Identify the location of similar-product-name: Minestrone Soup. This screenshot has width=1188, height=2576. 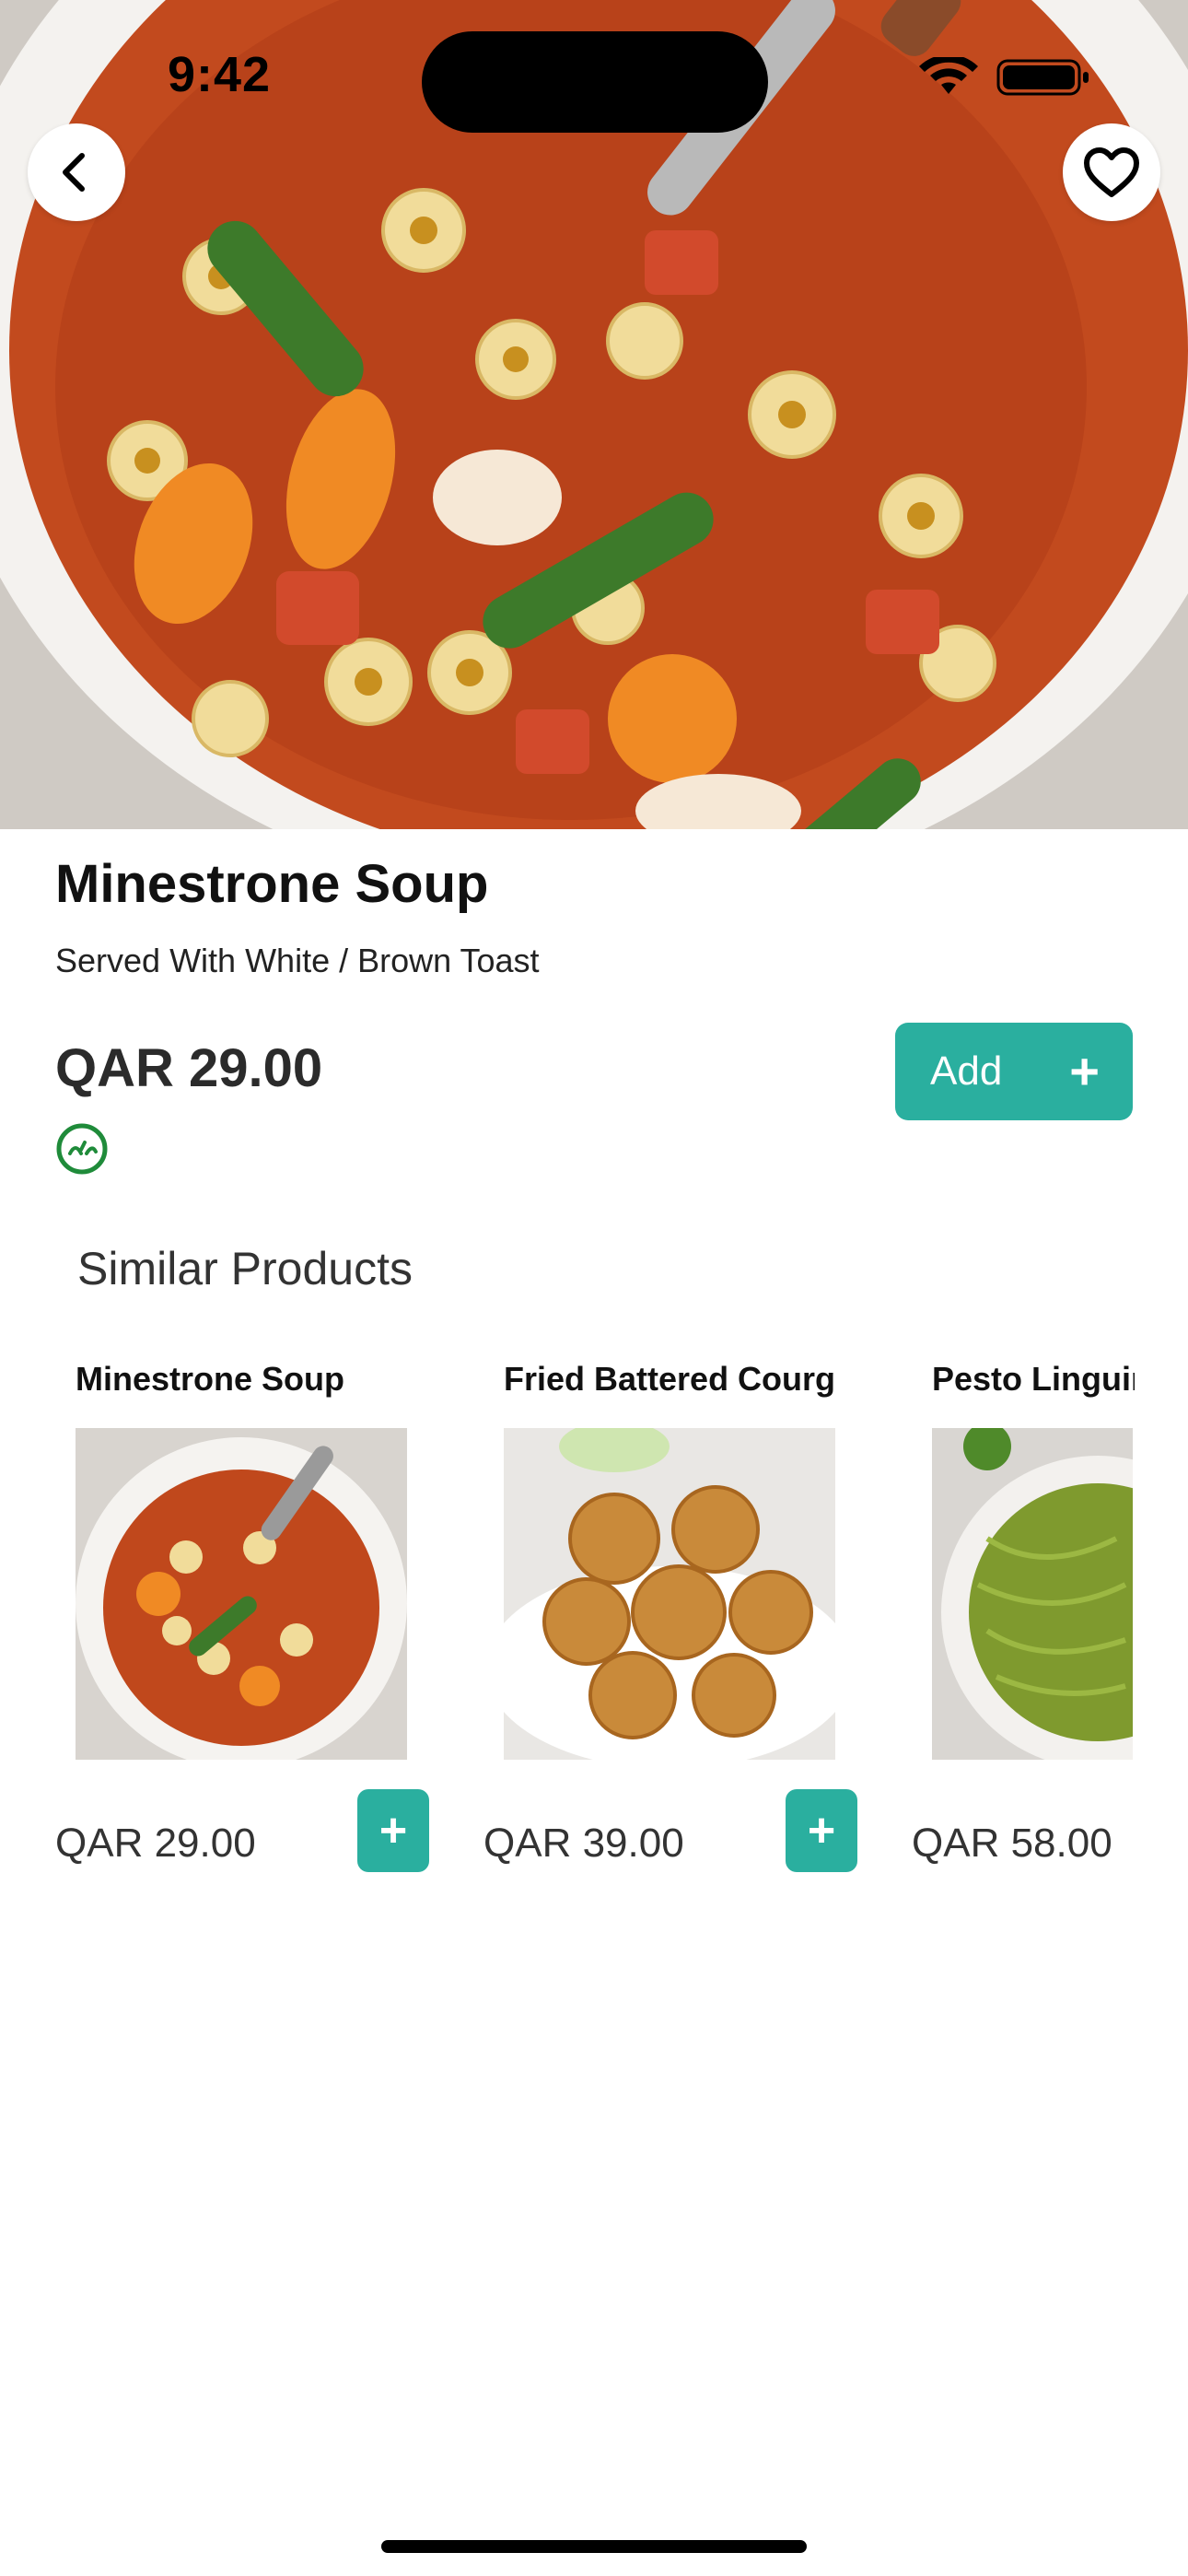
(210, 1379).